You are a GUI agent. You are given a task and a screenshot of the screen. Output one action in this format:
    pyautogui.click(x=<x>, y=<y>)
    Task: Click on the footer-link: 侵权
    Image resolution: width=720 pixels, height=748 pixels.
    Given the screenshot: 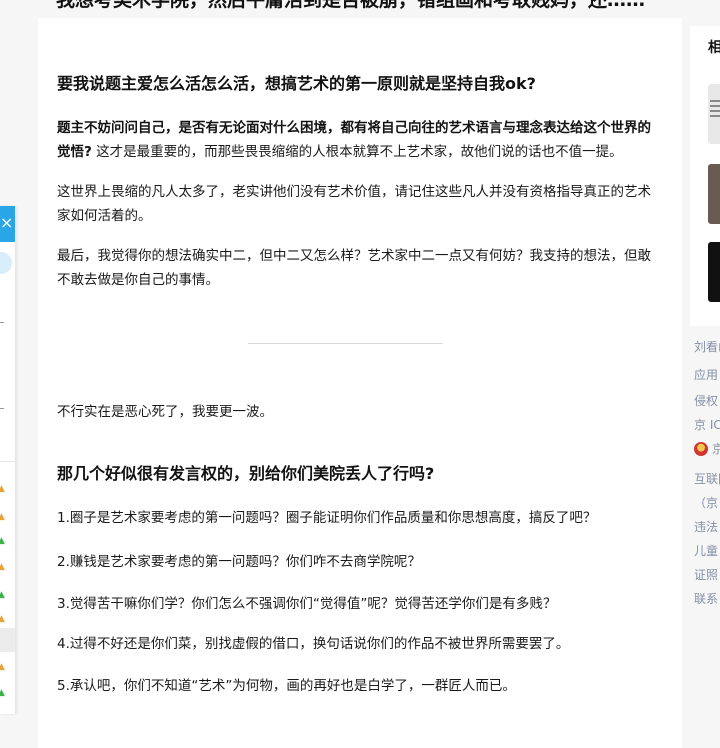 What is the action you would take?
    pyautogui.click(x=707, y=401)
    